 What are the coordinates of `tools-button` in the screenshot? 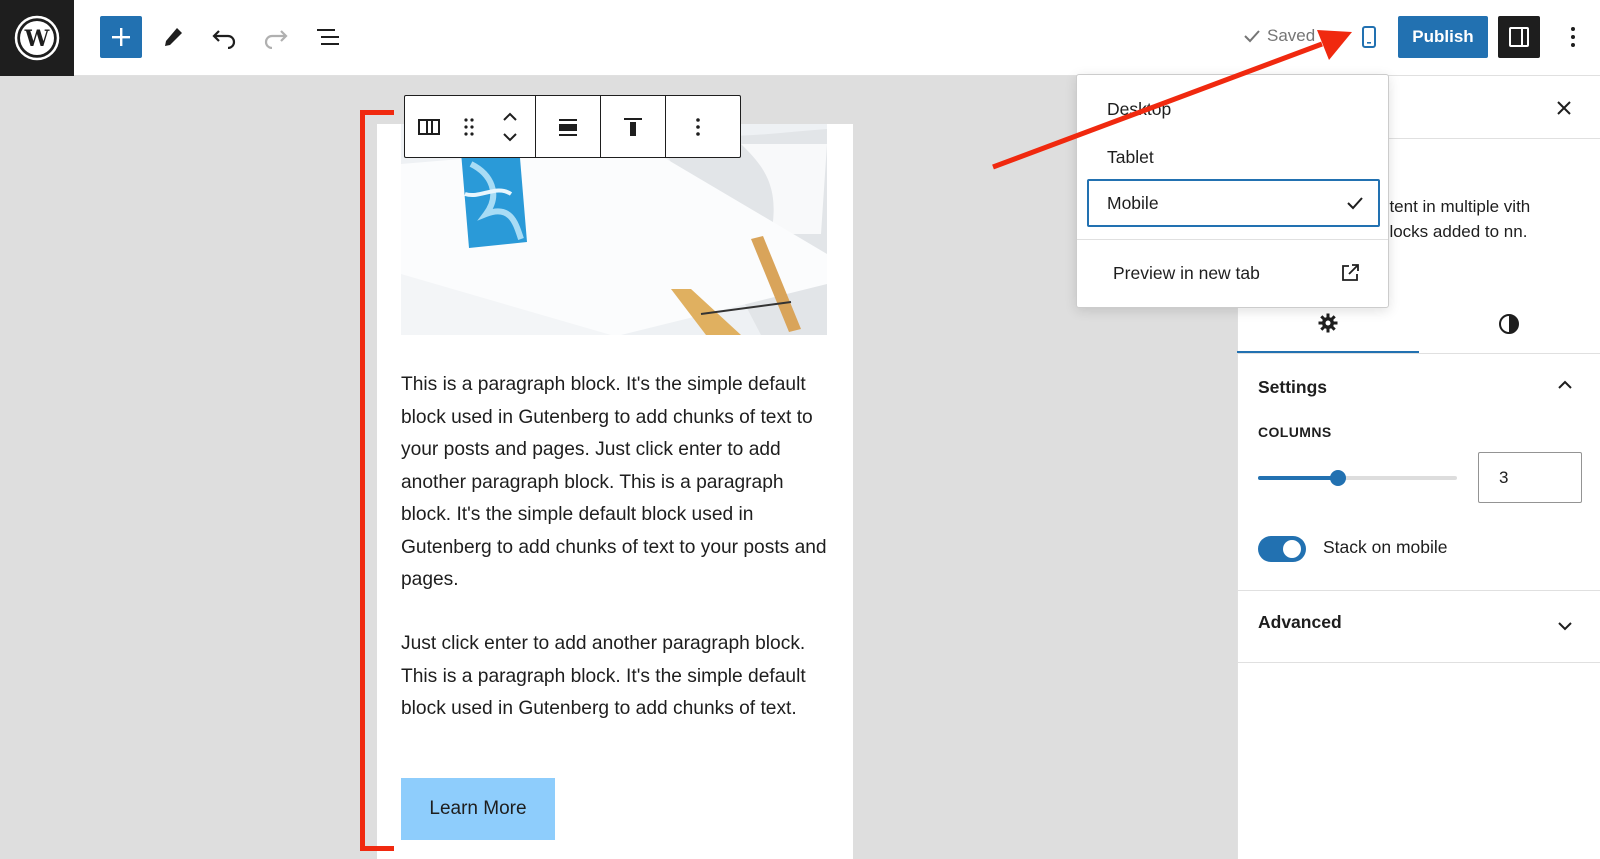 It's located at (173, 37).